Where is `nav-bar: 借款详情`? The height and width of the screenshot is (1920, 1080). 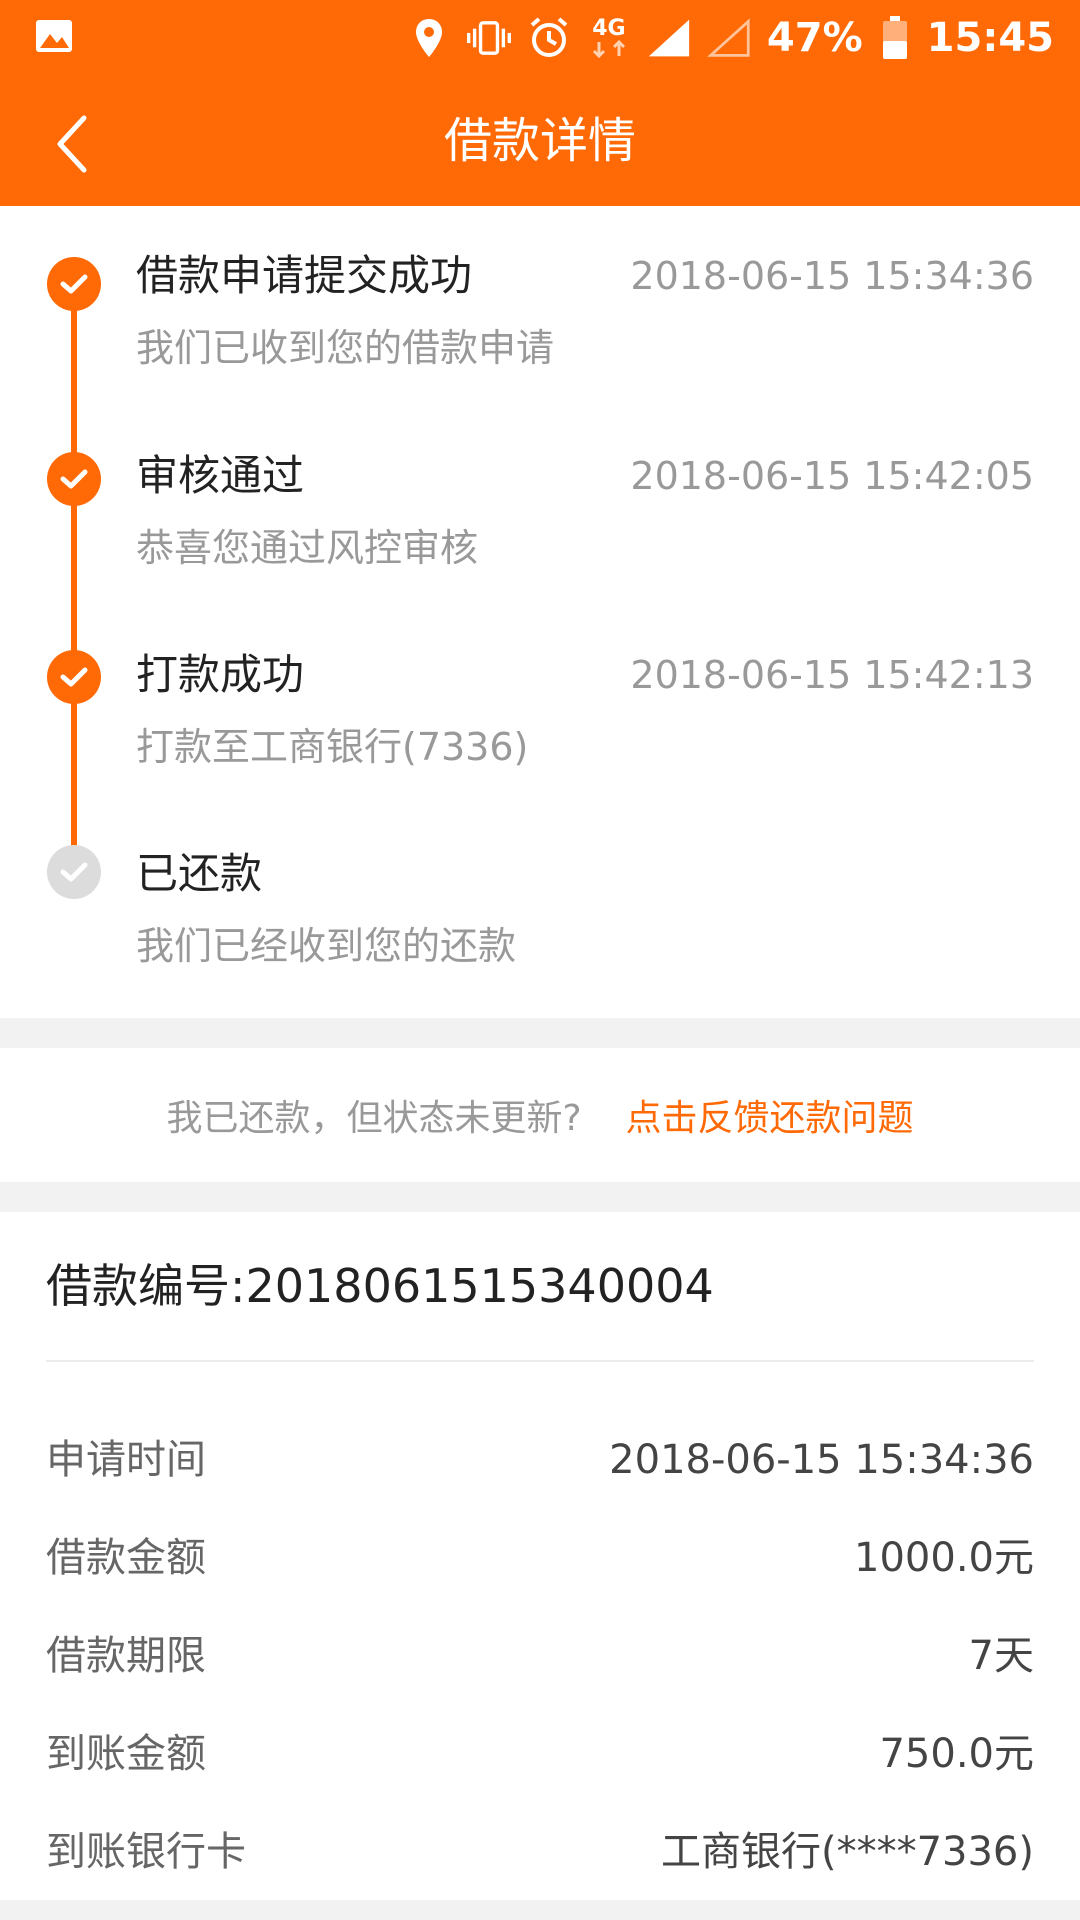
nav-bar: 借款详情 is located at coordinates (540, 141).